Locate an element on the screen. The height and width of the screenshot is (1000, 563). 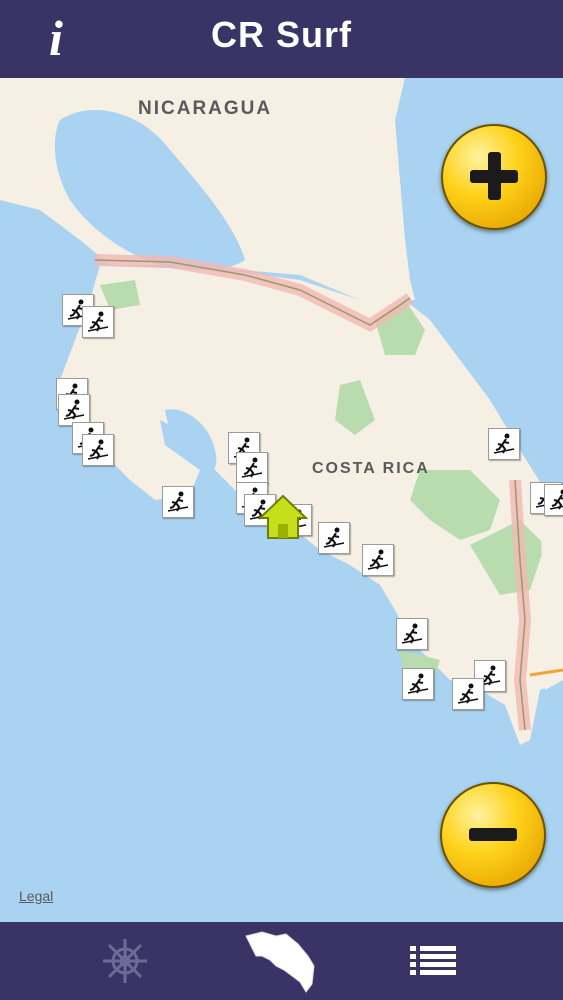
helm-wheel-icon is located at coordinates (125, 961).